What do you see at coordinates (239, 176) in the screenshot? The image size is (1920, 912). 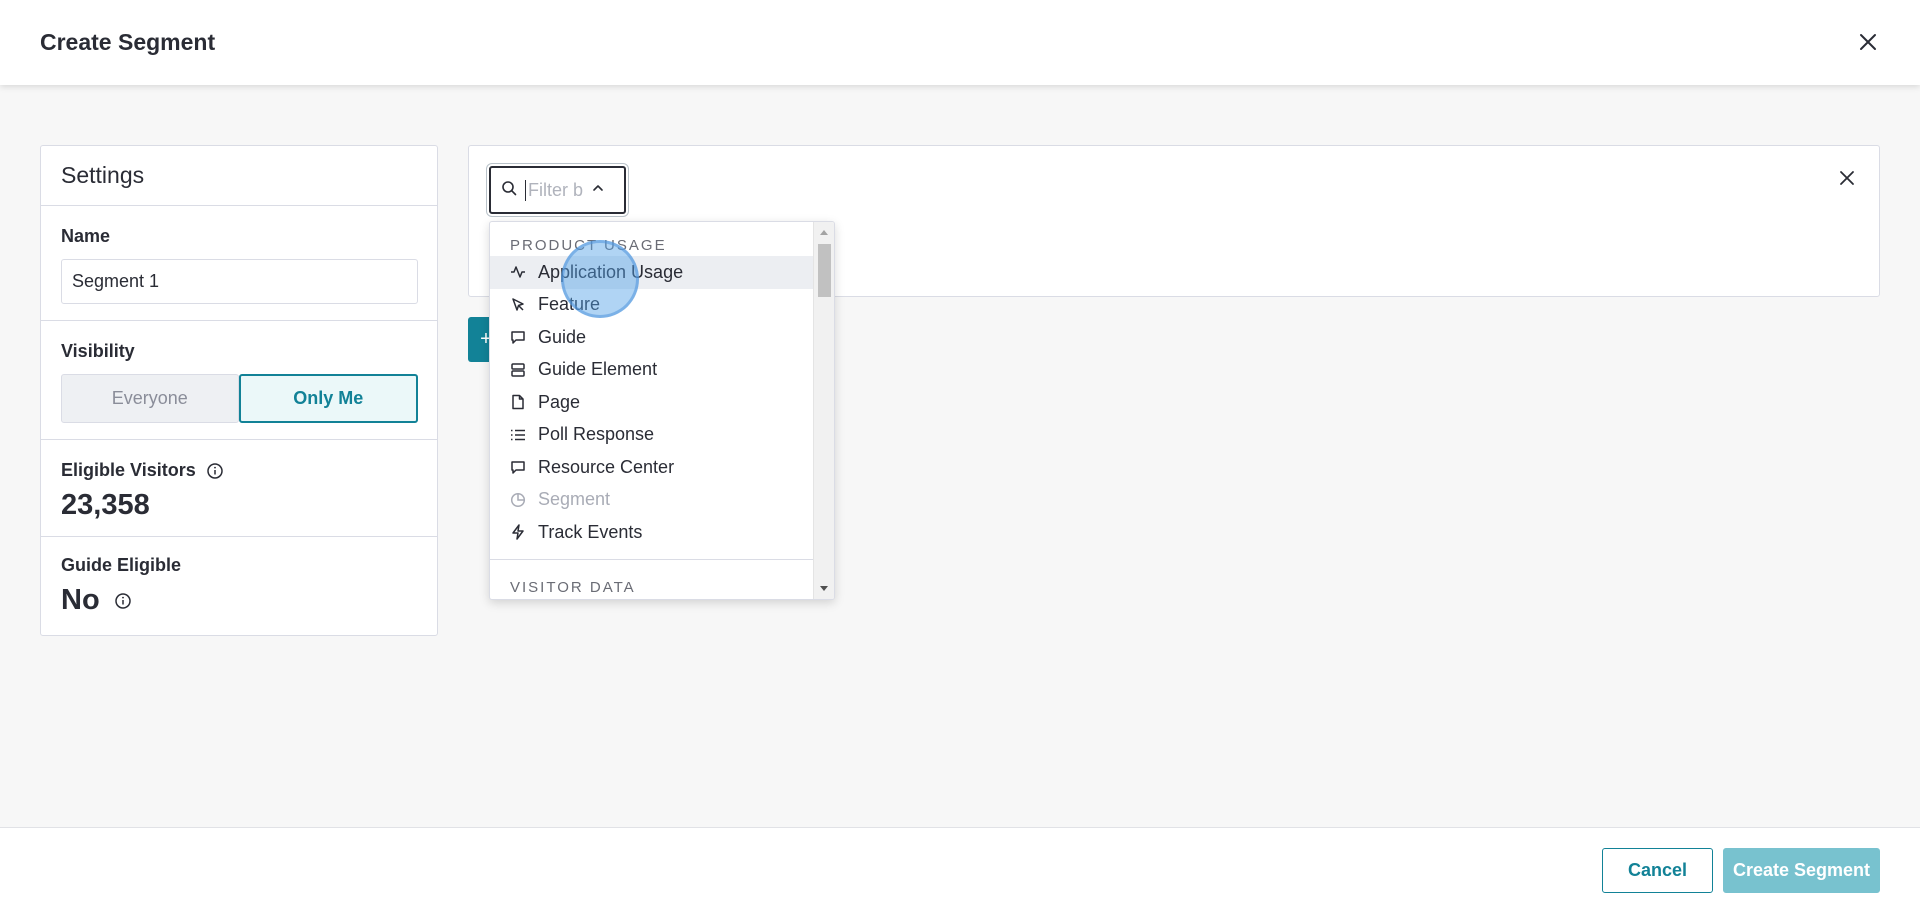 I see `settings-title: Settings` at bounding box center [239, 176].